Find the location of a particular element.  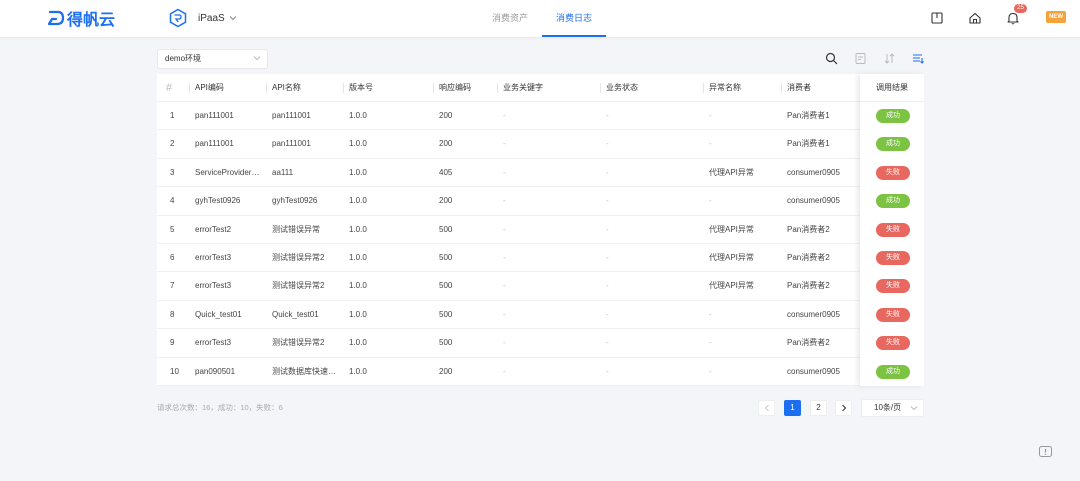

result-column: 调用结果 成功 成功 失败 成功 失败 失败 失败 失败 失败 成功 is located at coordinates (892, 230).